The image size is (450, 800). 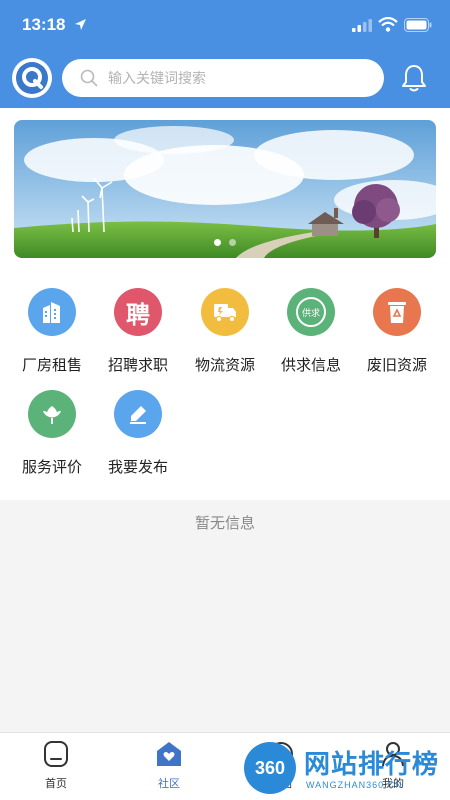 What do you see at coordinates (225, 54) in the screenshot?
I see `top-header: 13:18 输入关键词搜索` at bounding box center [225, 54].